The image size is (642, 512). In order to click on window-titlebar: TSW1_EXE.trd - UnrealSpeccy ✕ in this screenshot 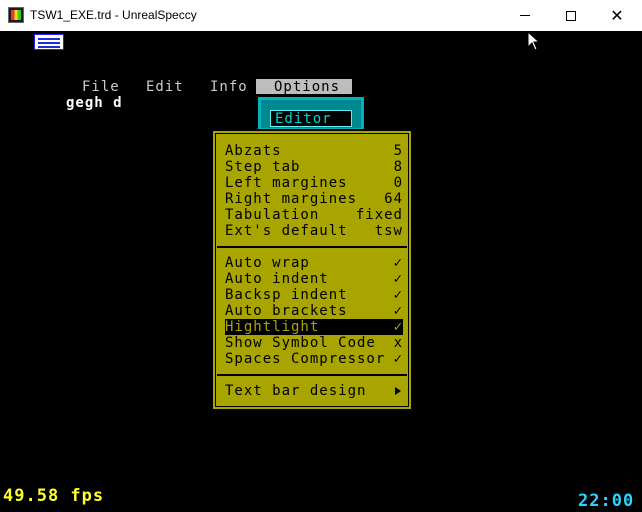, I will do `click(321, 15)`.